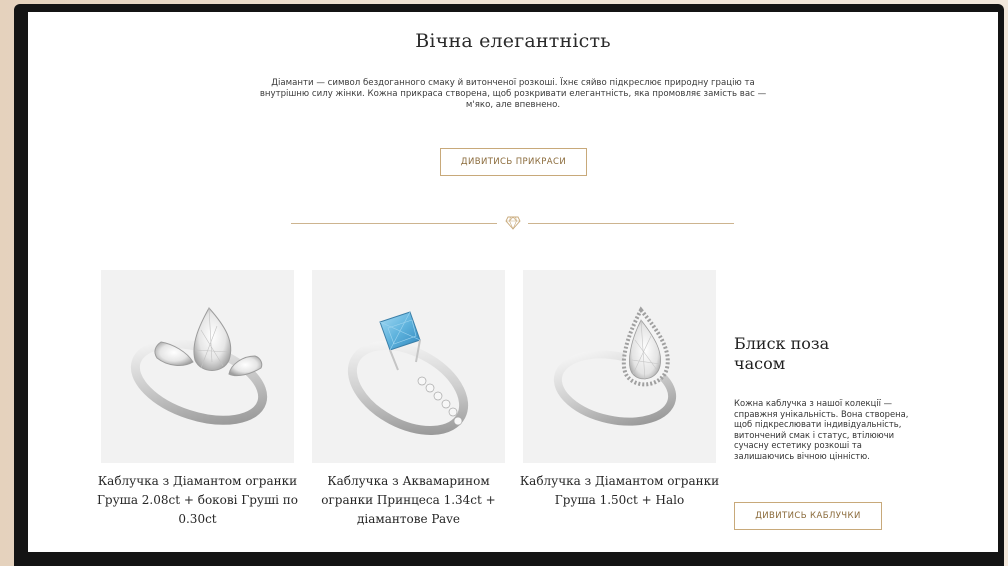  What do you see at coordinates (814, 434) in the screenshot?
I see `side-text-line: витончений смак і статус, втілюючи` at bounding box center [814, 434].